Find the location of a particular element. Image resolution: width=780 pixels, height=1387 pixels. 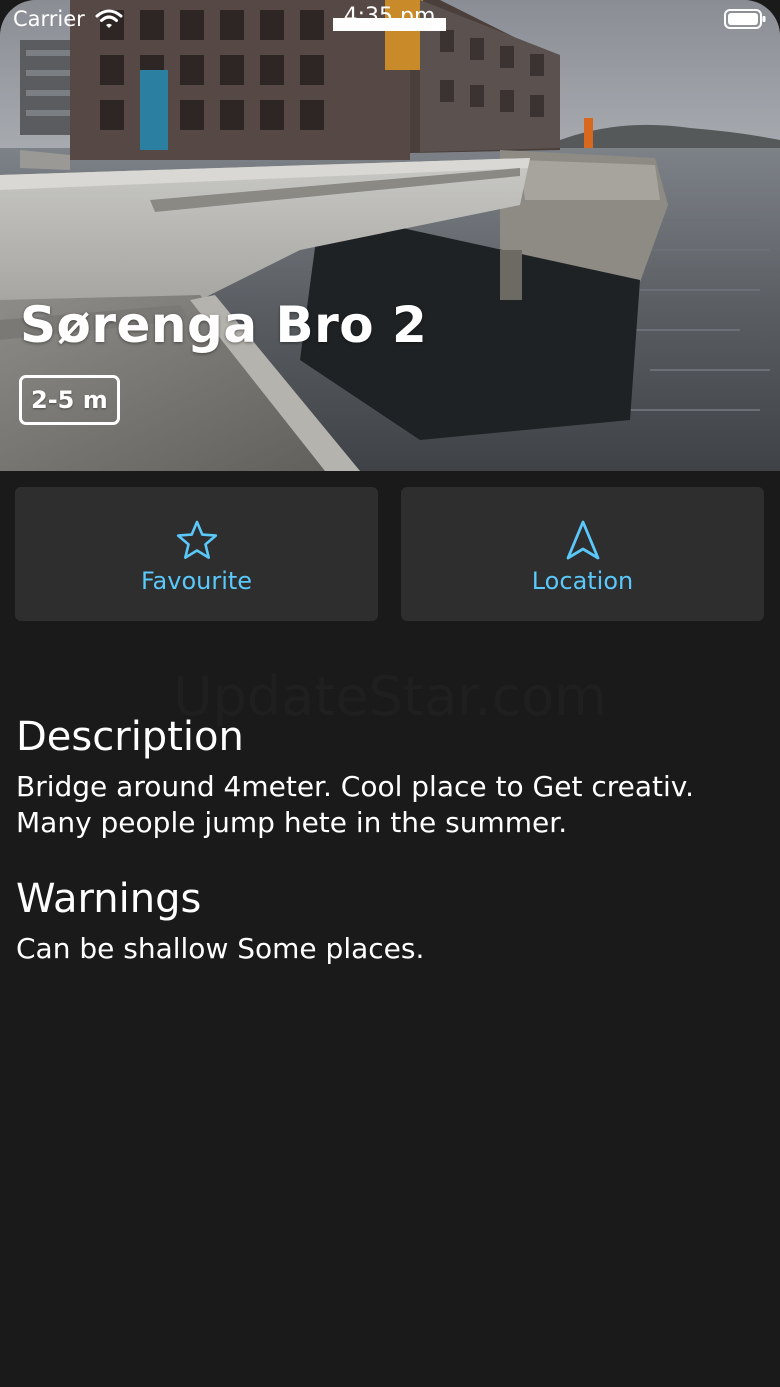

description-heading: Description is located at coordinates (130, 737).